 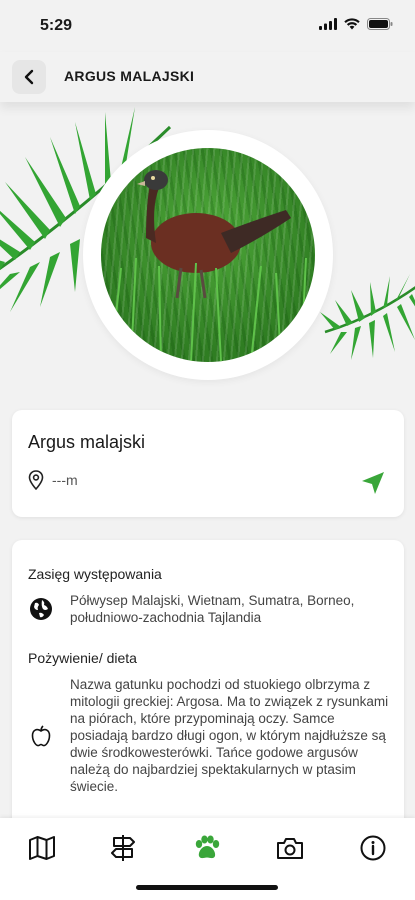 I want to click on info-icon, so click(x=373, y=848).